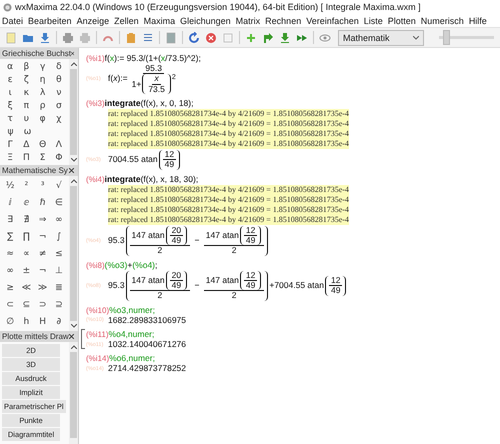  What do you see at coordinates (58, 253) in the screenshot?
I see `symbol-button: ≤` at bounding box center [58, 253].